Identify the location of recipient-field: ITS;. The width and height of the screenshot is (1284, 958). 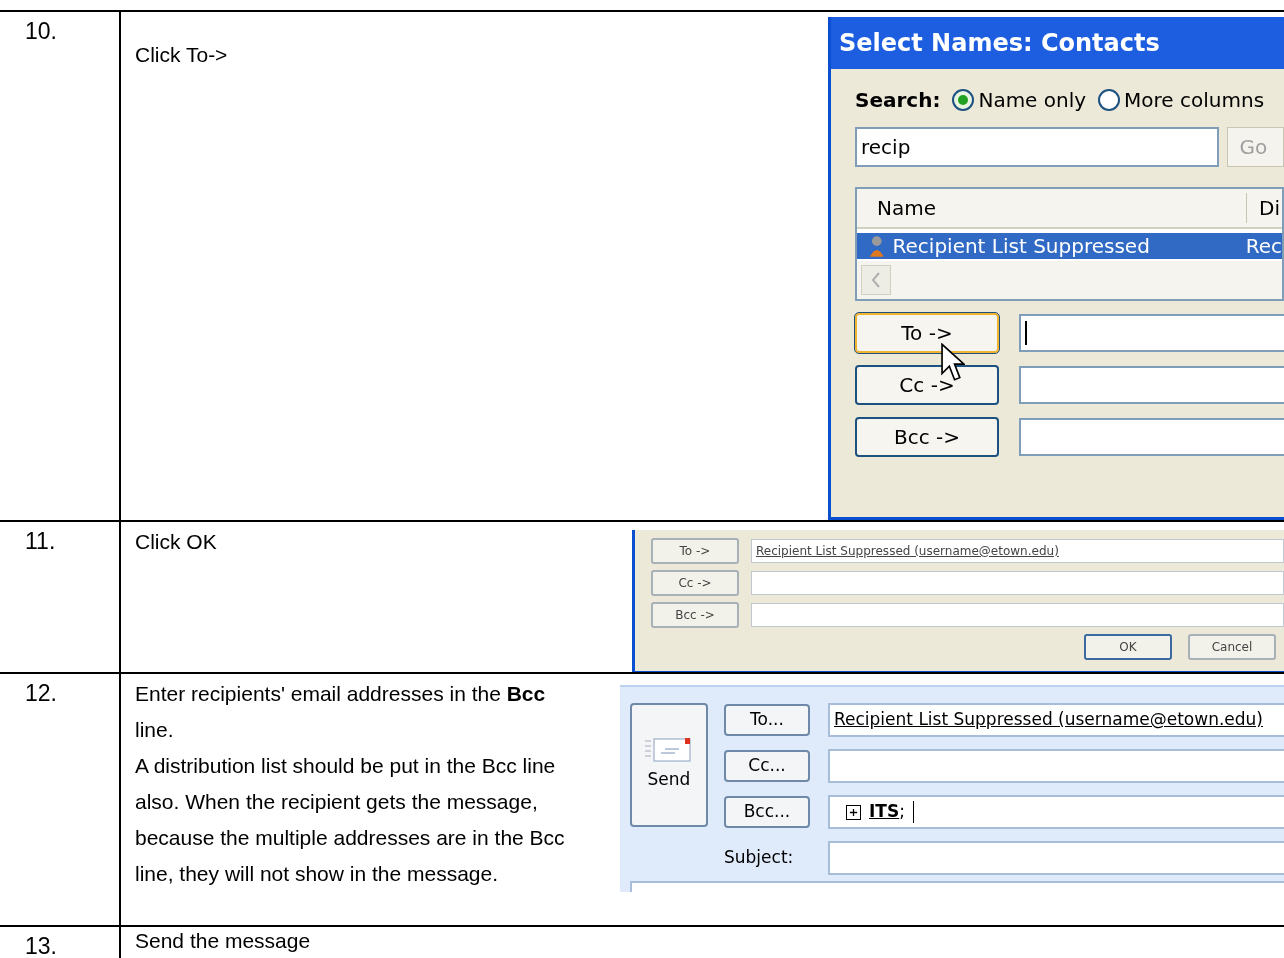
(1056, 812).